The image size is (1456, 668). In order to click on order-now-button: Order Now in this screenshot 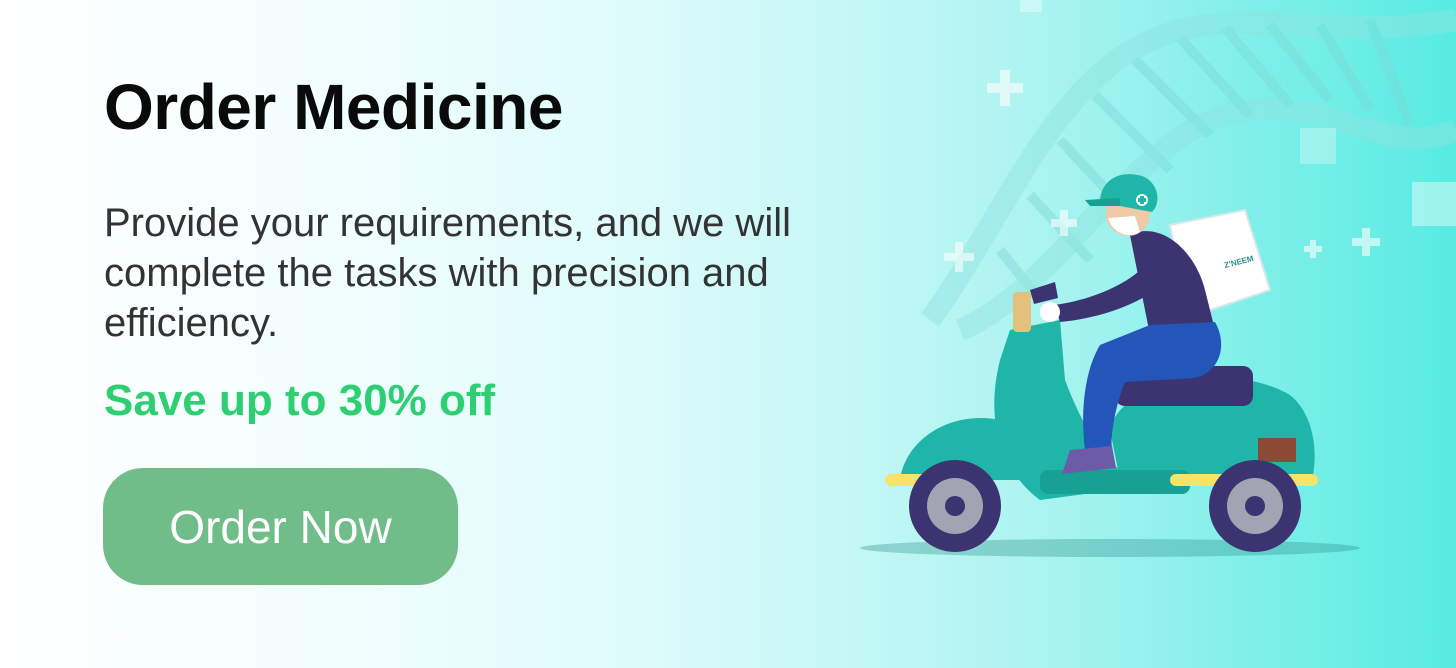, I will do `click(280, 526)`.